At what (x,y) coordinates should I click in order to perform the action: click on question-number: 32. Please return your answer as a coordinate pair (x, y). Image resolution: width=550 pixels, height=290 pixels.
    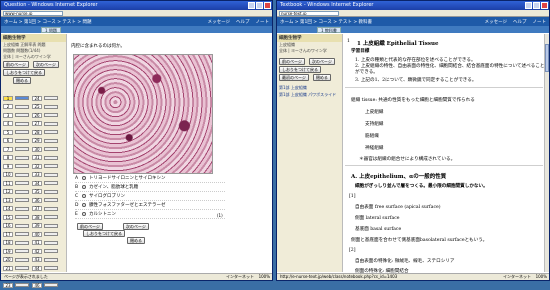
    Looking at the image, I should click on (37, 166).